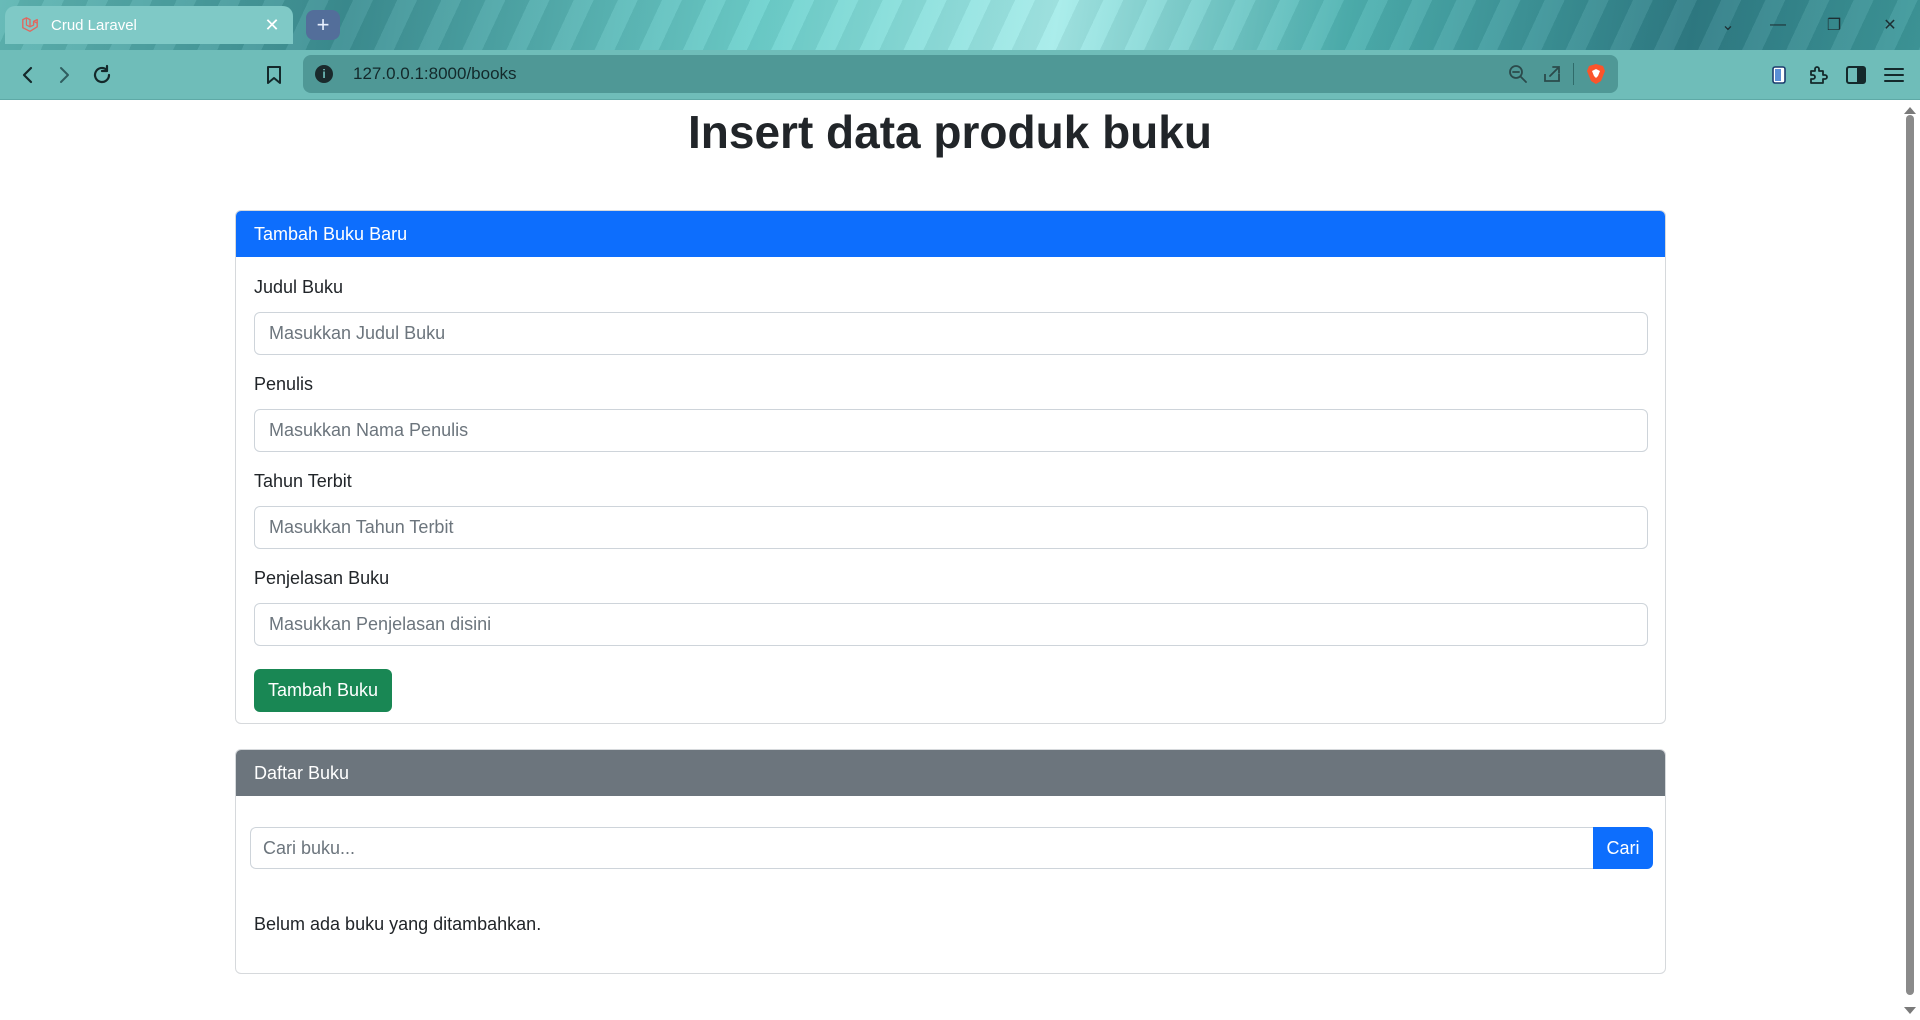 The image size is (1920, 1020). Describe the element at coordinates (950, 773) in the screenshot. I see `book-list-card-header: Daftar Buku` at that location.